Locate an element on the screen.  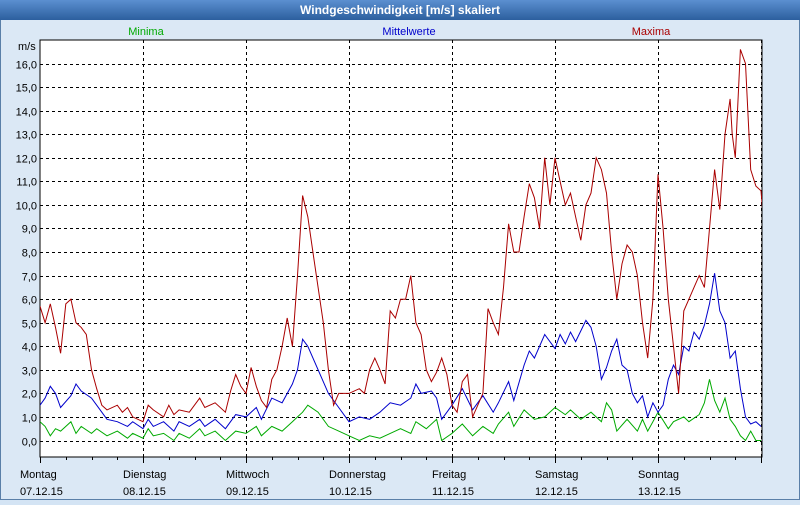
y-tick-label: 10,0 is located at coordinates (26, 207).